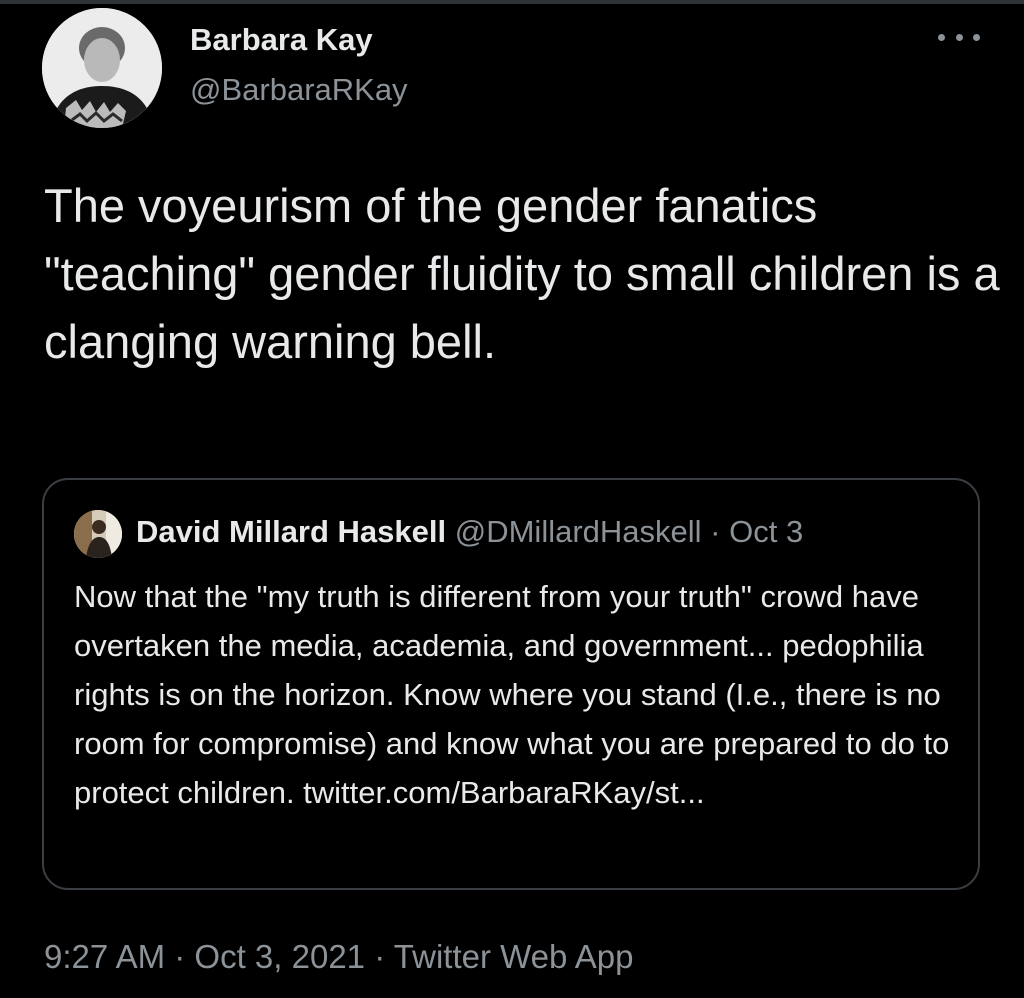 The width and height of the screenshot is (1024, 998). I want to click on quoted-author-display-name: David Millard Haskell, so click(291, 531).